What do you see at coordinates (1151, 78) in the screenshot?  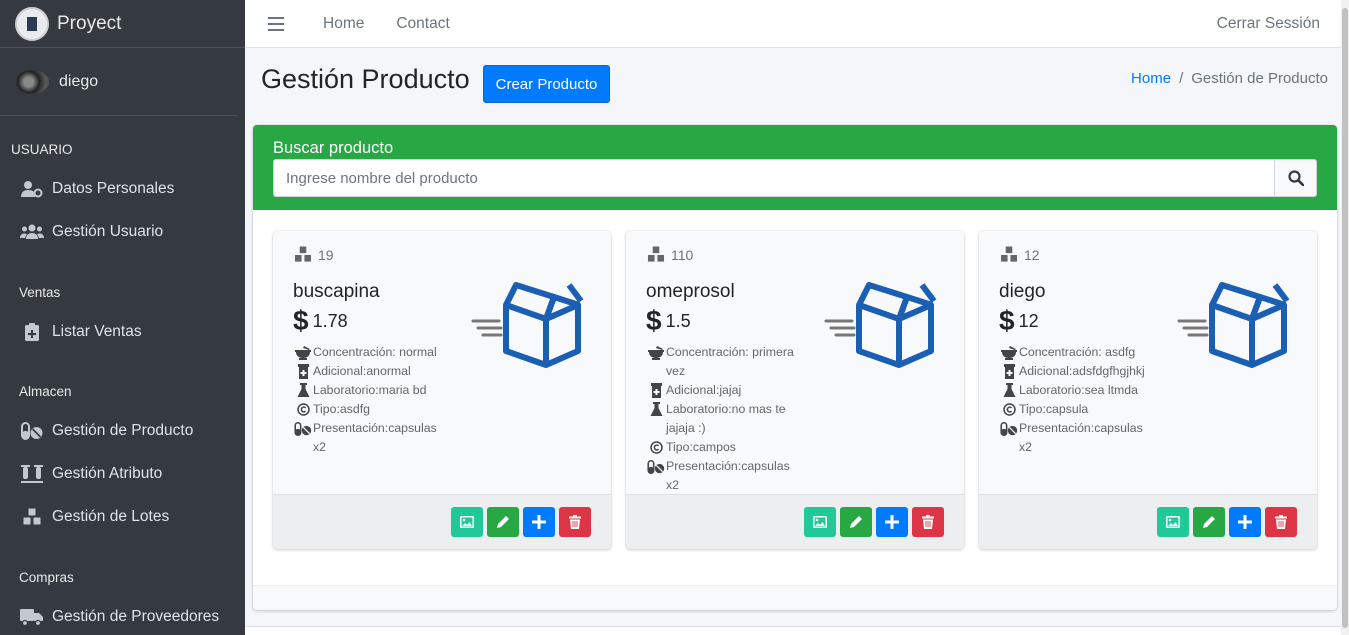 I see `breadcrumb-home-link: Home` at bounding box center [1151, 78].